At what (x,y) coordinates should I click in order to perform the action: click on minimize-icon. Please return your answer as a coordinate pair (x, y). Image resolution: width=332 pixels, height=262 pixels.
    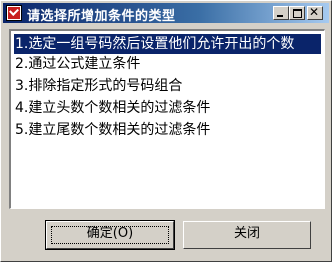
    Looking at the image, I should click on (280, 16).